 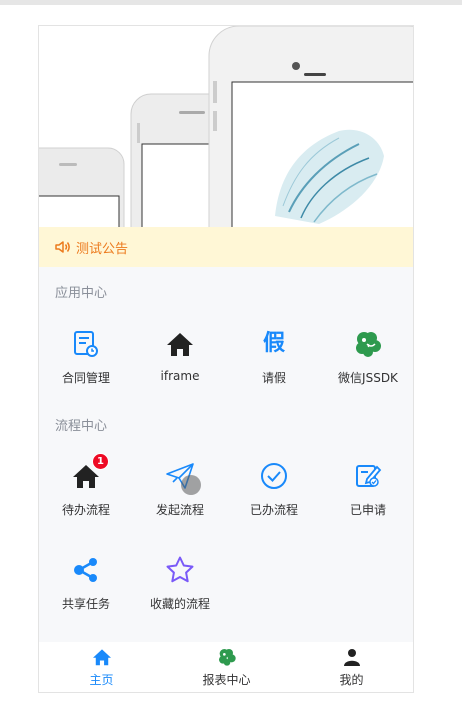 I want to click on grid-item-label: 已申请, so click(x=367, y=510).